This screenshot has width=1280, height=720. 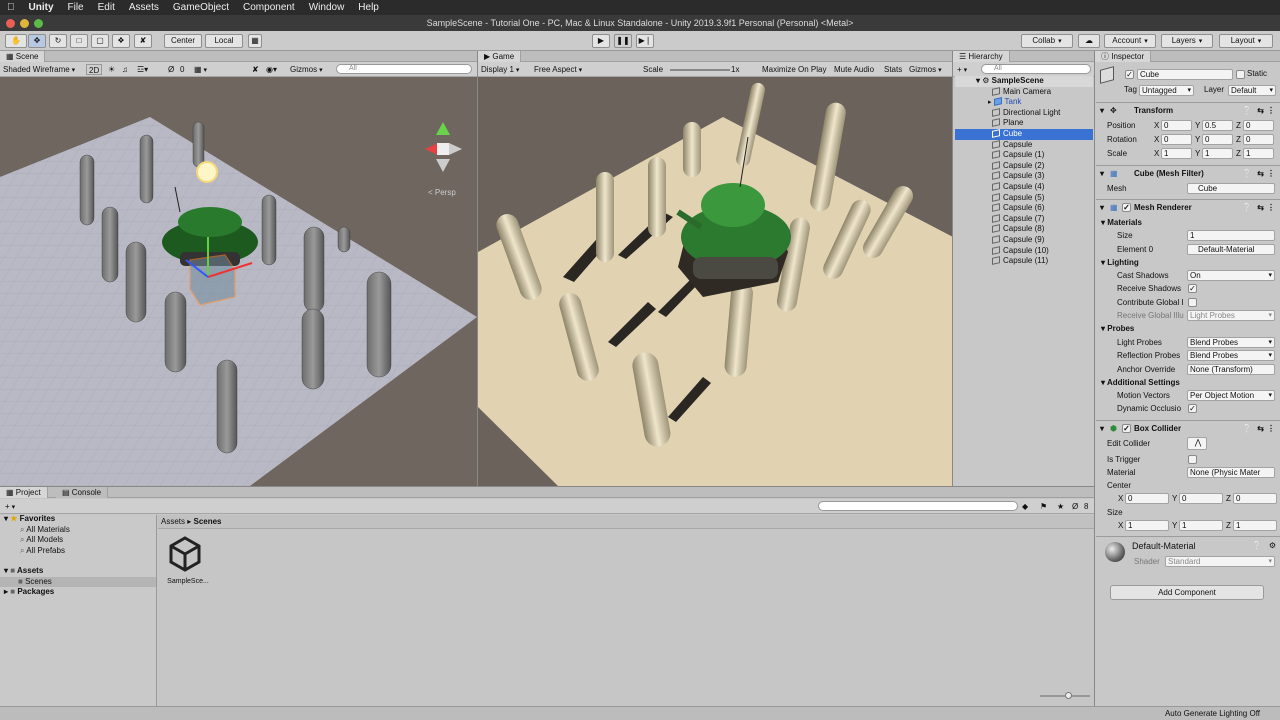 I want to click on menu-unity: Unity, so click(x=41, y=7).